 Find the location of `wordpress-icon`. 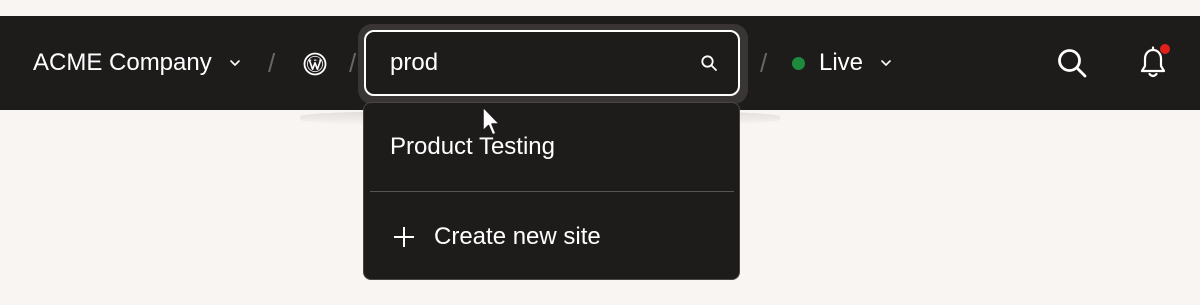

wordpress-icon is located at coordinates (315, 64).